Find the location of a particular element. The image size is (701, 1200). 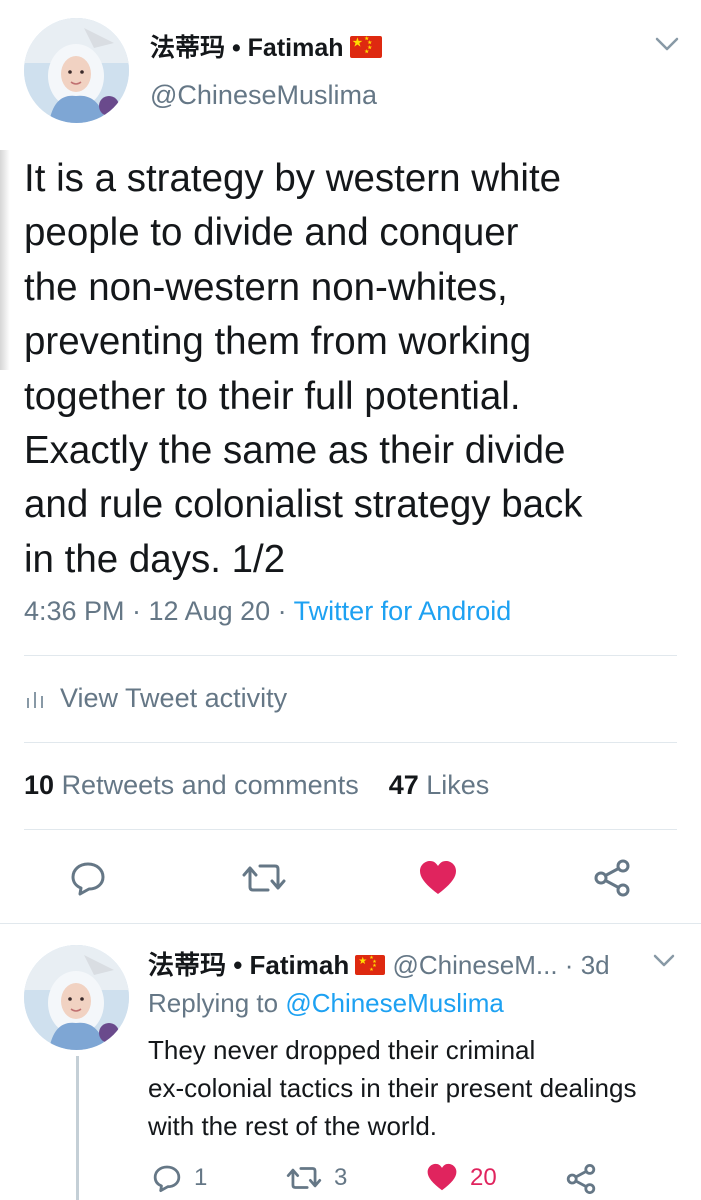

reply-like-count: 20 is located at coordinates (483, 1177).